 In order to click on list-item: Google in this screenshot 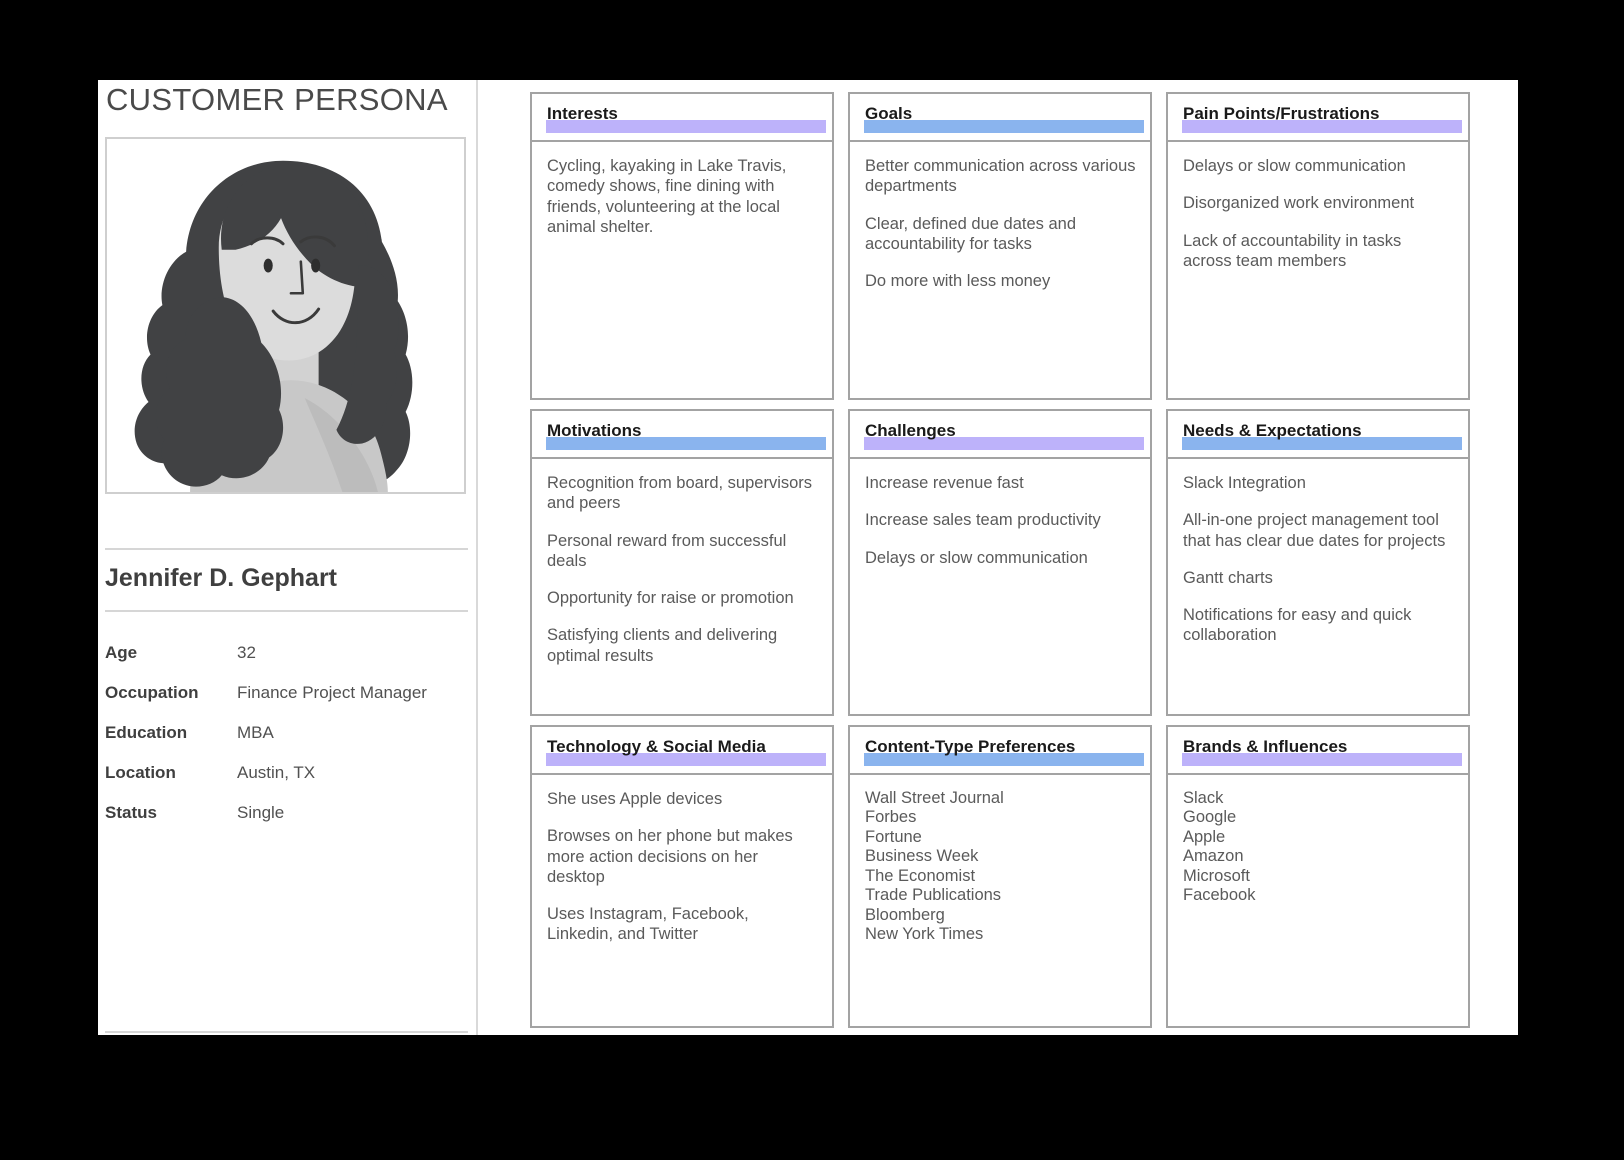, I will do `click(1210, 817)`.